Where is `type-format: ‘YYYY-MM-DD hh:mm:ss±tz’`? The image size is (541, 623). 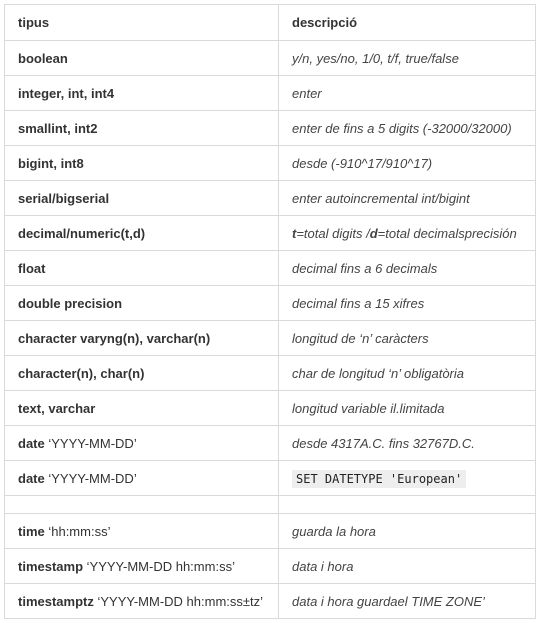 type-format: ‘YYYY-MM-DD hh:mm:ss±tz’ is located at coordinates (178, 601).